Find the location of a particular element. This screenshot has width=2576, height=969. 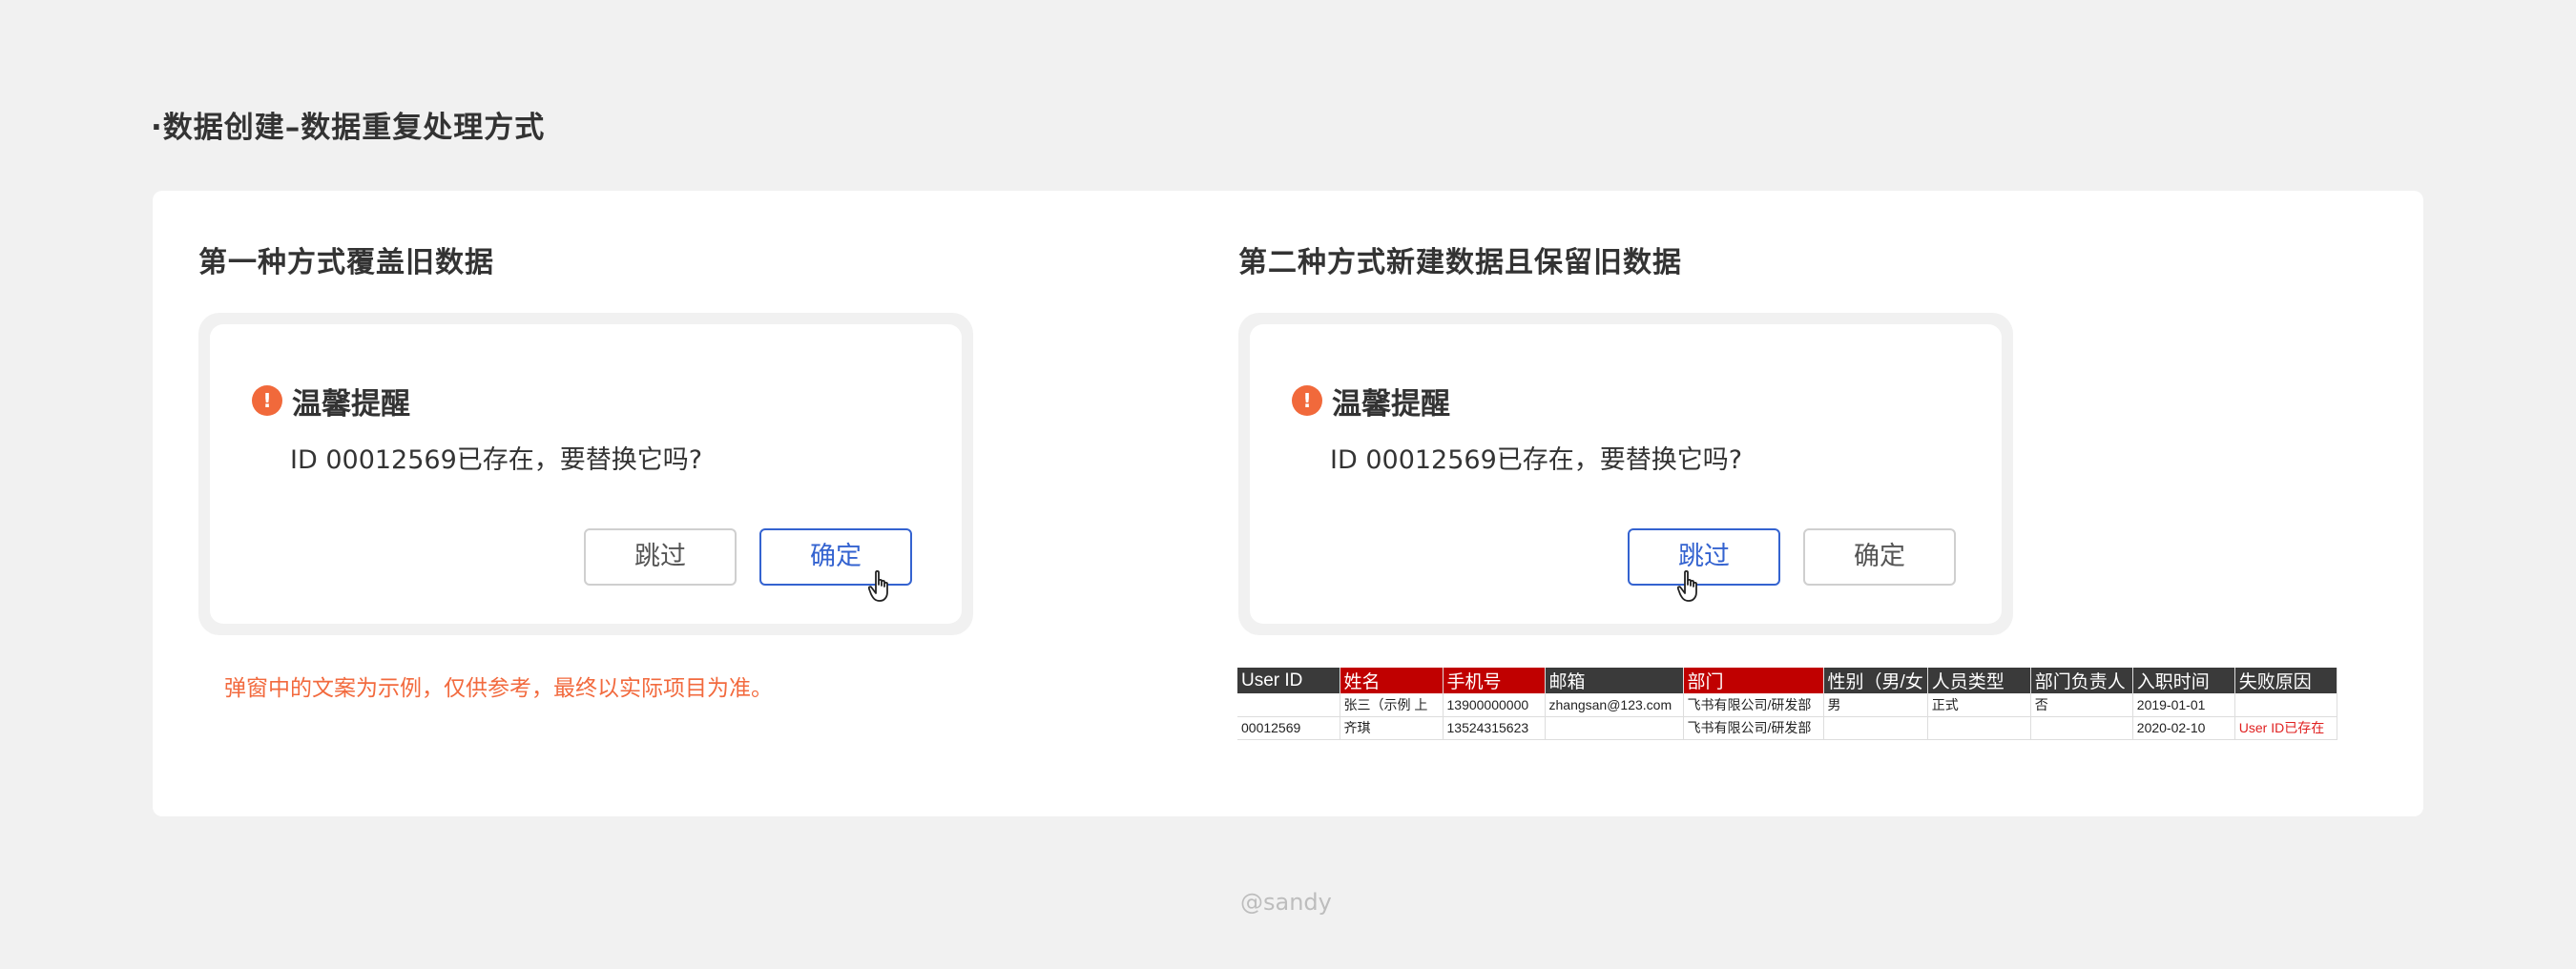

section-title-overwrite: 第一种方式覆盖旧数据 is located at coordinates (346, 262).